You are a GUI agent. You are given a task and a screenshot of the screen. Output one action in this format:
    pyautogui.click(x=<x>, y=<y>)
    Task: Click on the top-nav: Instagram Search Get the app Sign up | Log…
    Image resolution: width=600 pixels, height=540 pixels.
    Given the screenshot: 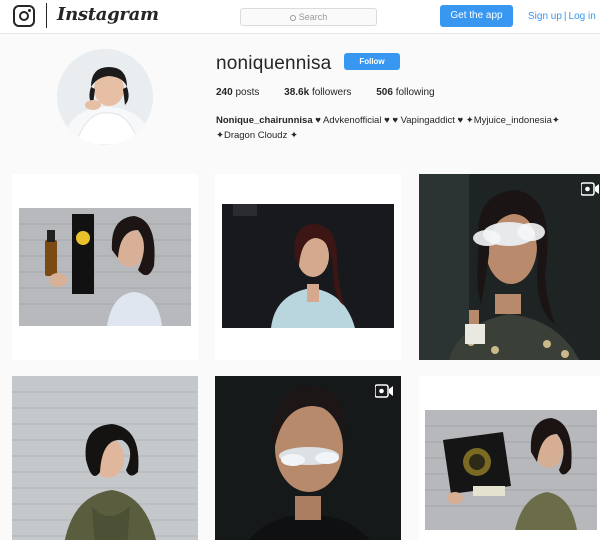 What is the action you would take?
    pyautogui.click(x=300, y=17)
    